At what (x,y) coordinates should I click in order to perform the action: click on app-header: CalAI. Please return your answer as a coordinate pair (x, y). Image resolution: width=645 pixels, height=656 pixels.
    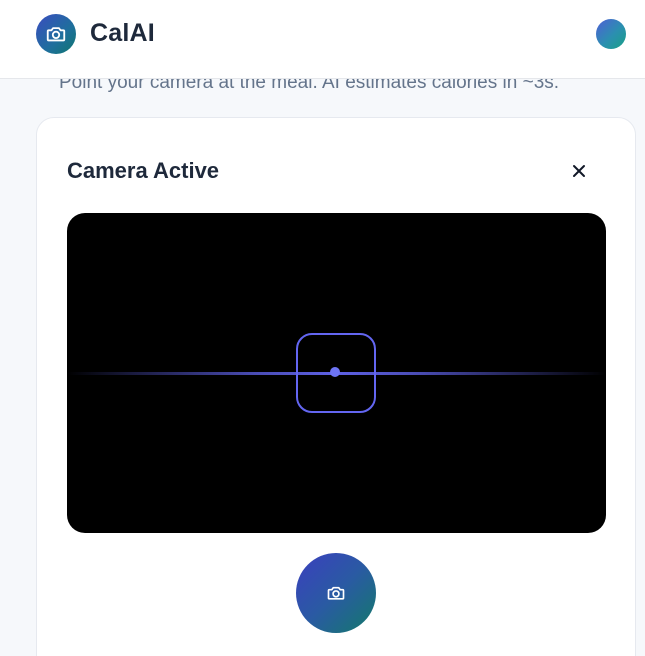
    Looking at the image, I should click on (322, 39).